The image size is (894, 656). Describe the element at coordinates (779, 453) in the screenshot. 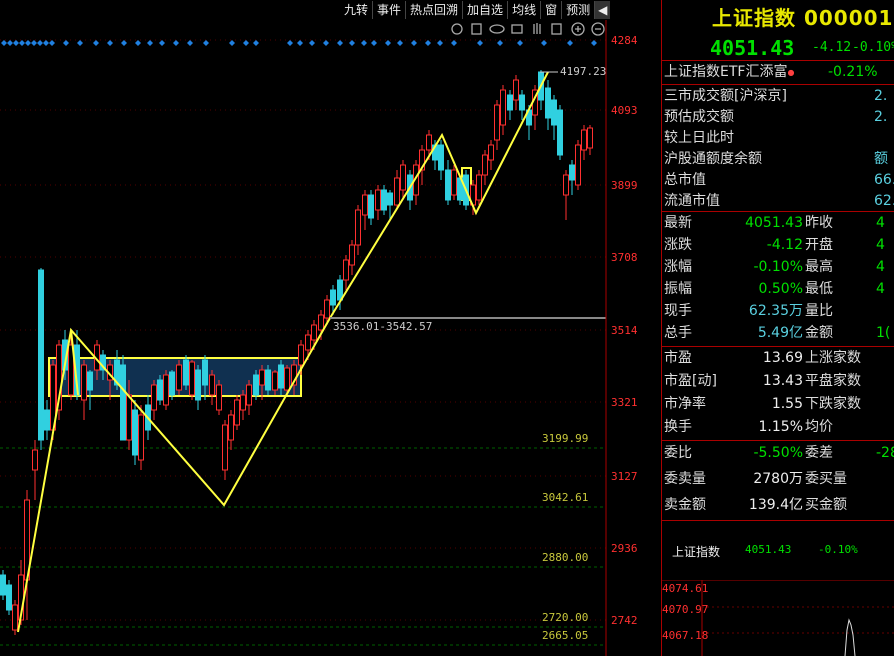

I see `order-row: 委比 -5.50%委差 -28` at that location.